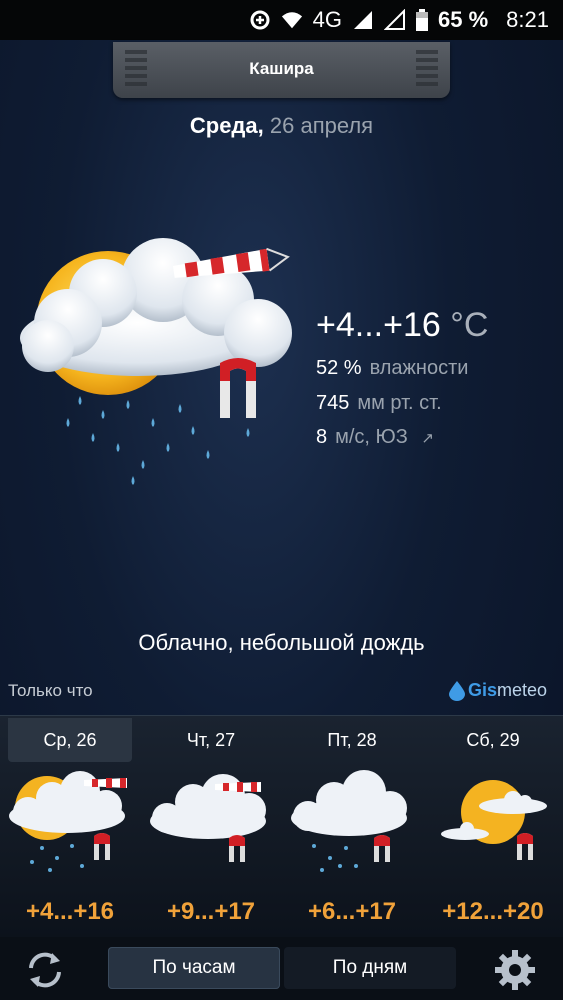 The image size is (563, 1000). I want to click on pressure-row: 745 мм рт. ст., so click(379, 403).